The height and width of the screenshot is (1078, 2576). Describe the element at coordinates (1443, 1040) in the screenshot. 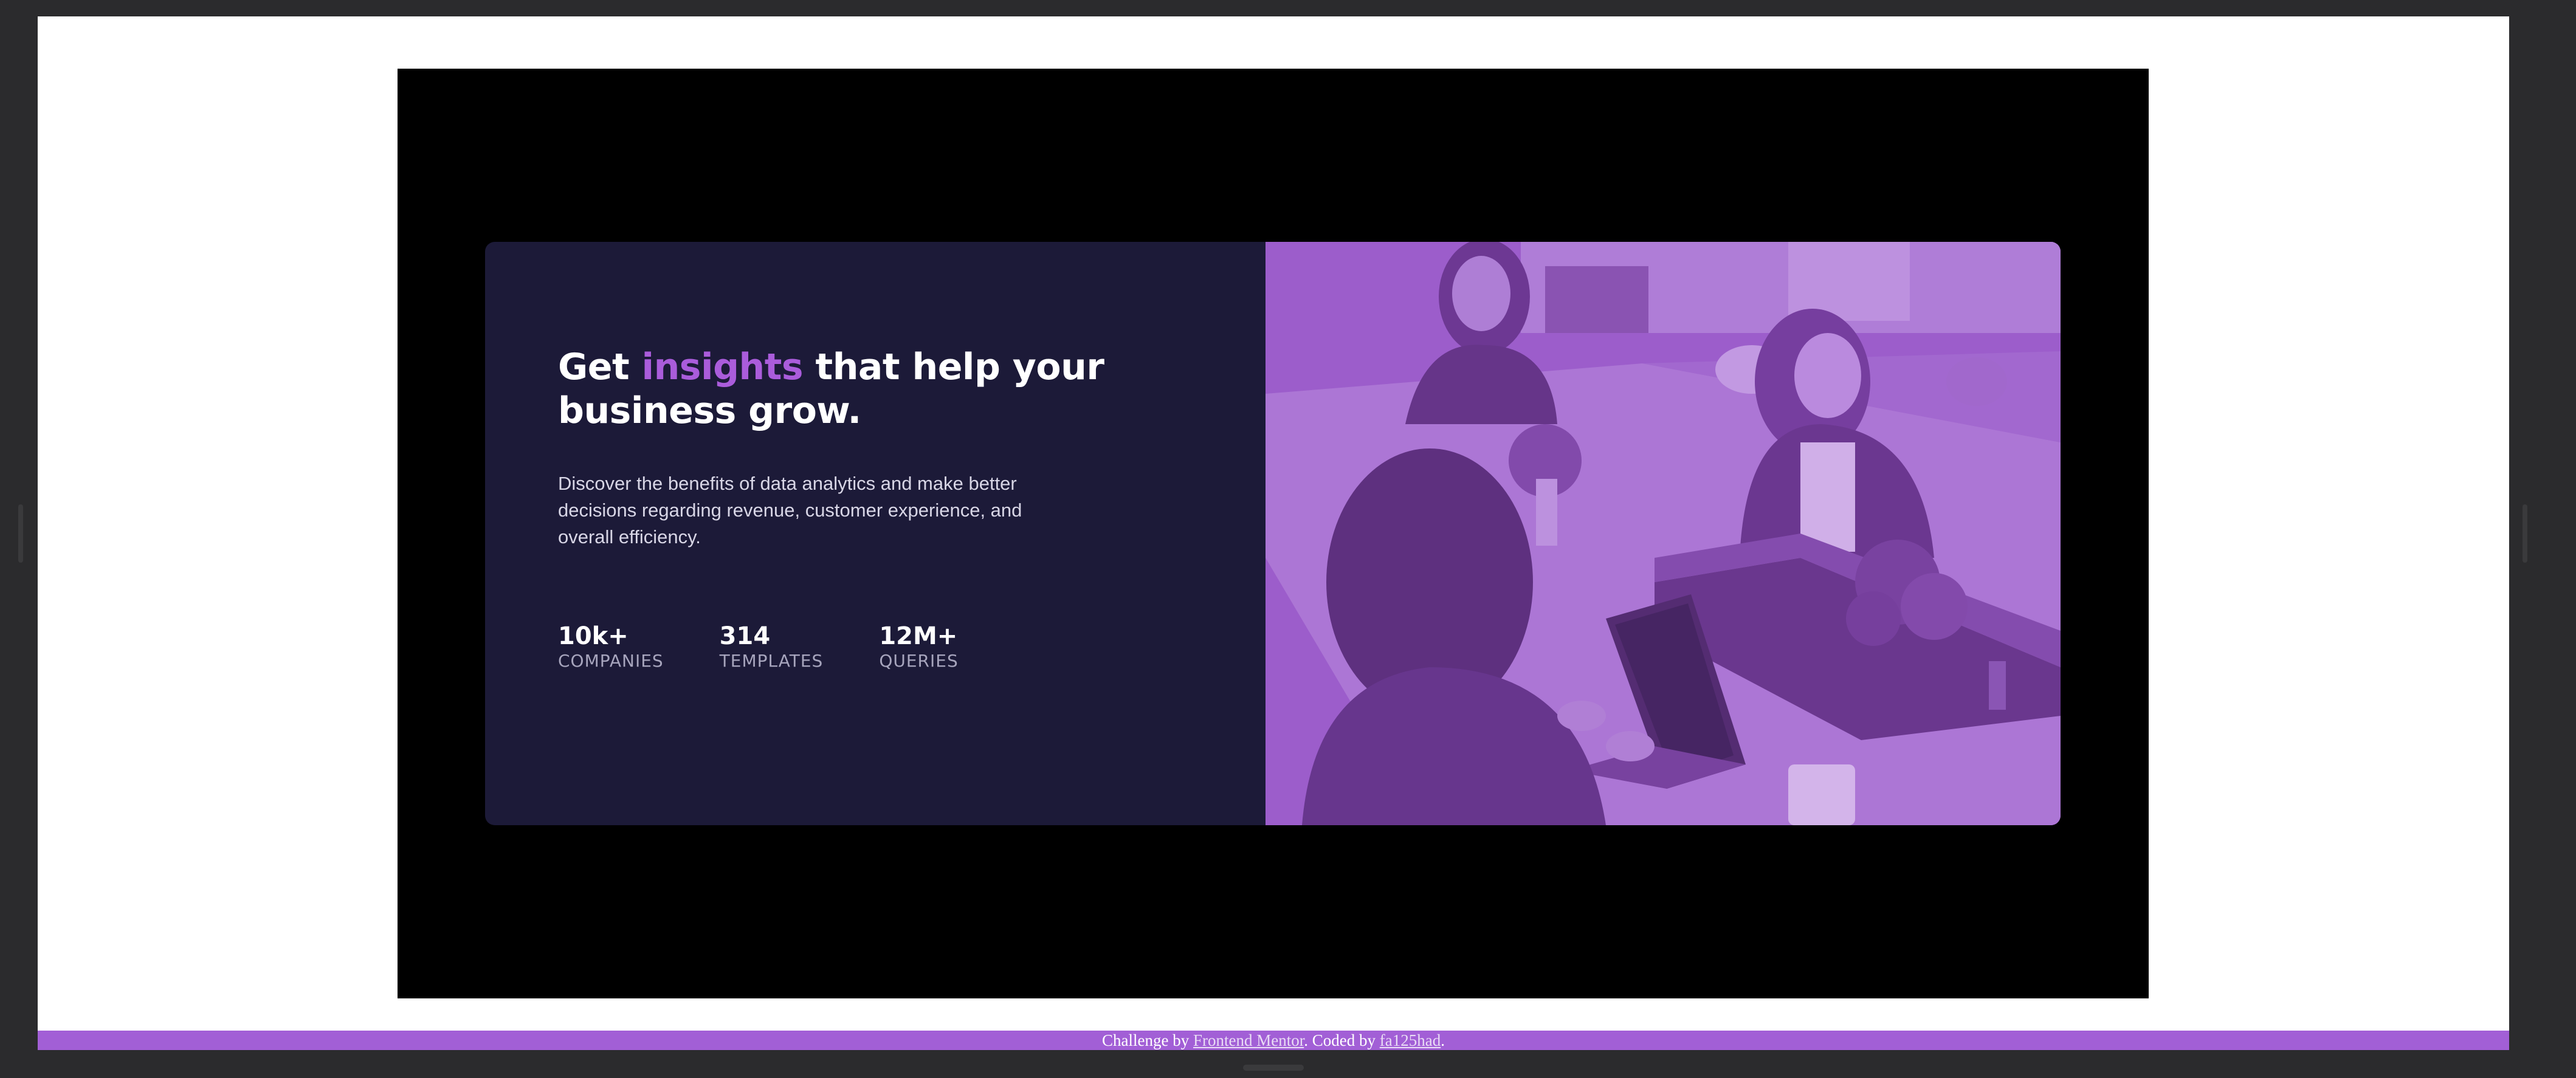

I see `attribution-suffix: .` at that location.